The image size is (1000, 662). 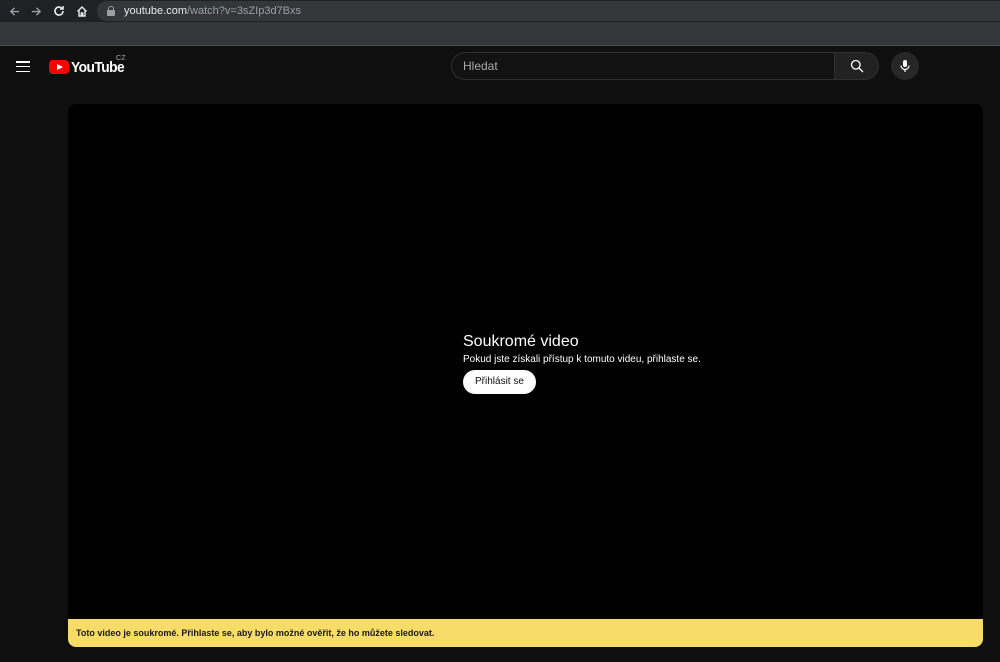 I want to click on reload-icon, so click(x=59, y=11).